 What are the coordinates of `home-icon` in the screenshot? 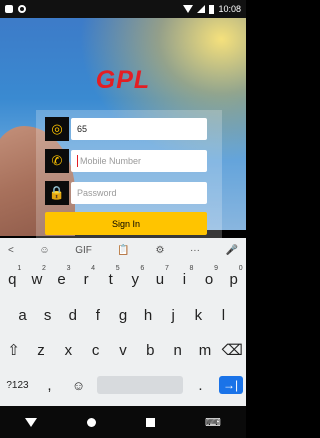 It's located at (92, 422).